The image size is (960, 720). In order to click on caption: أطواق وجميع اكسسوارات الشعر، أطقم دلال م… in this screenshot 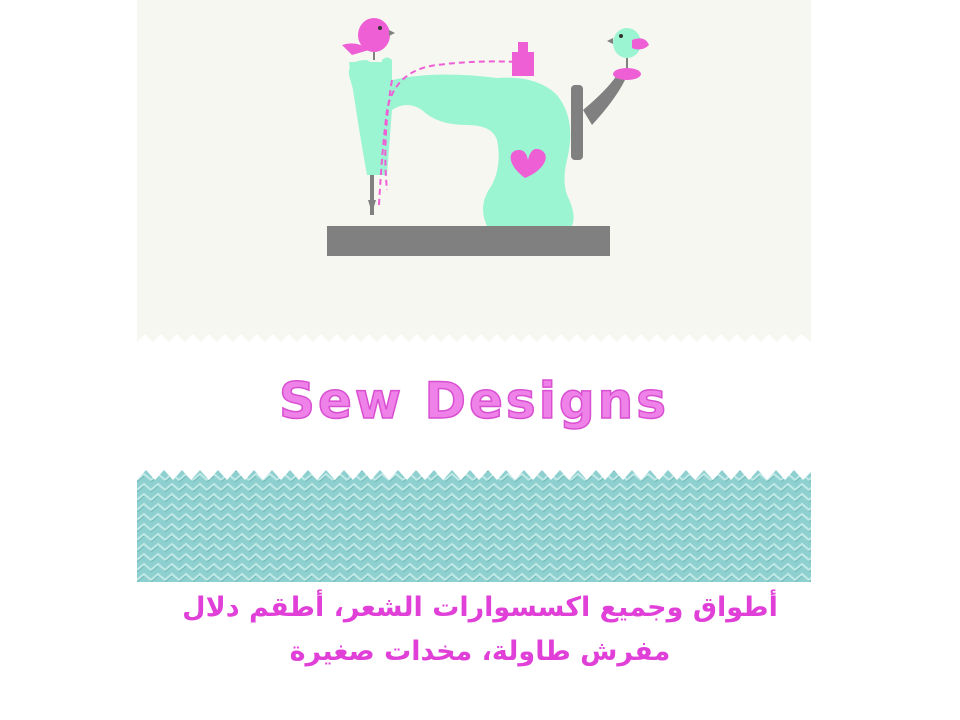, I will do `click(480, 630)`.